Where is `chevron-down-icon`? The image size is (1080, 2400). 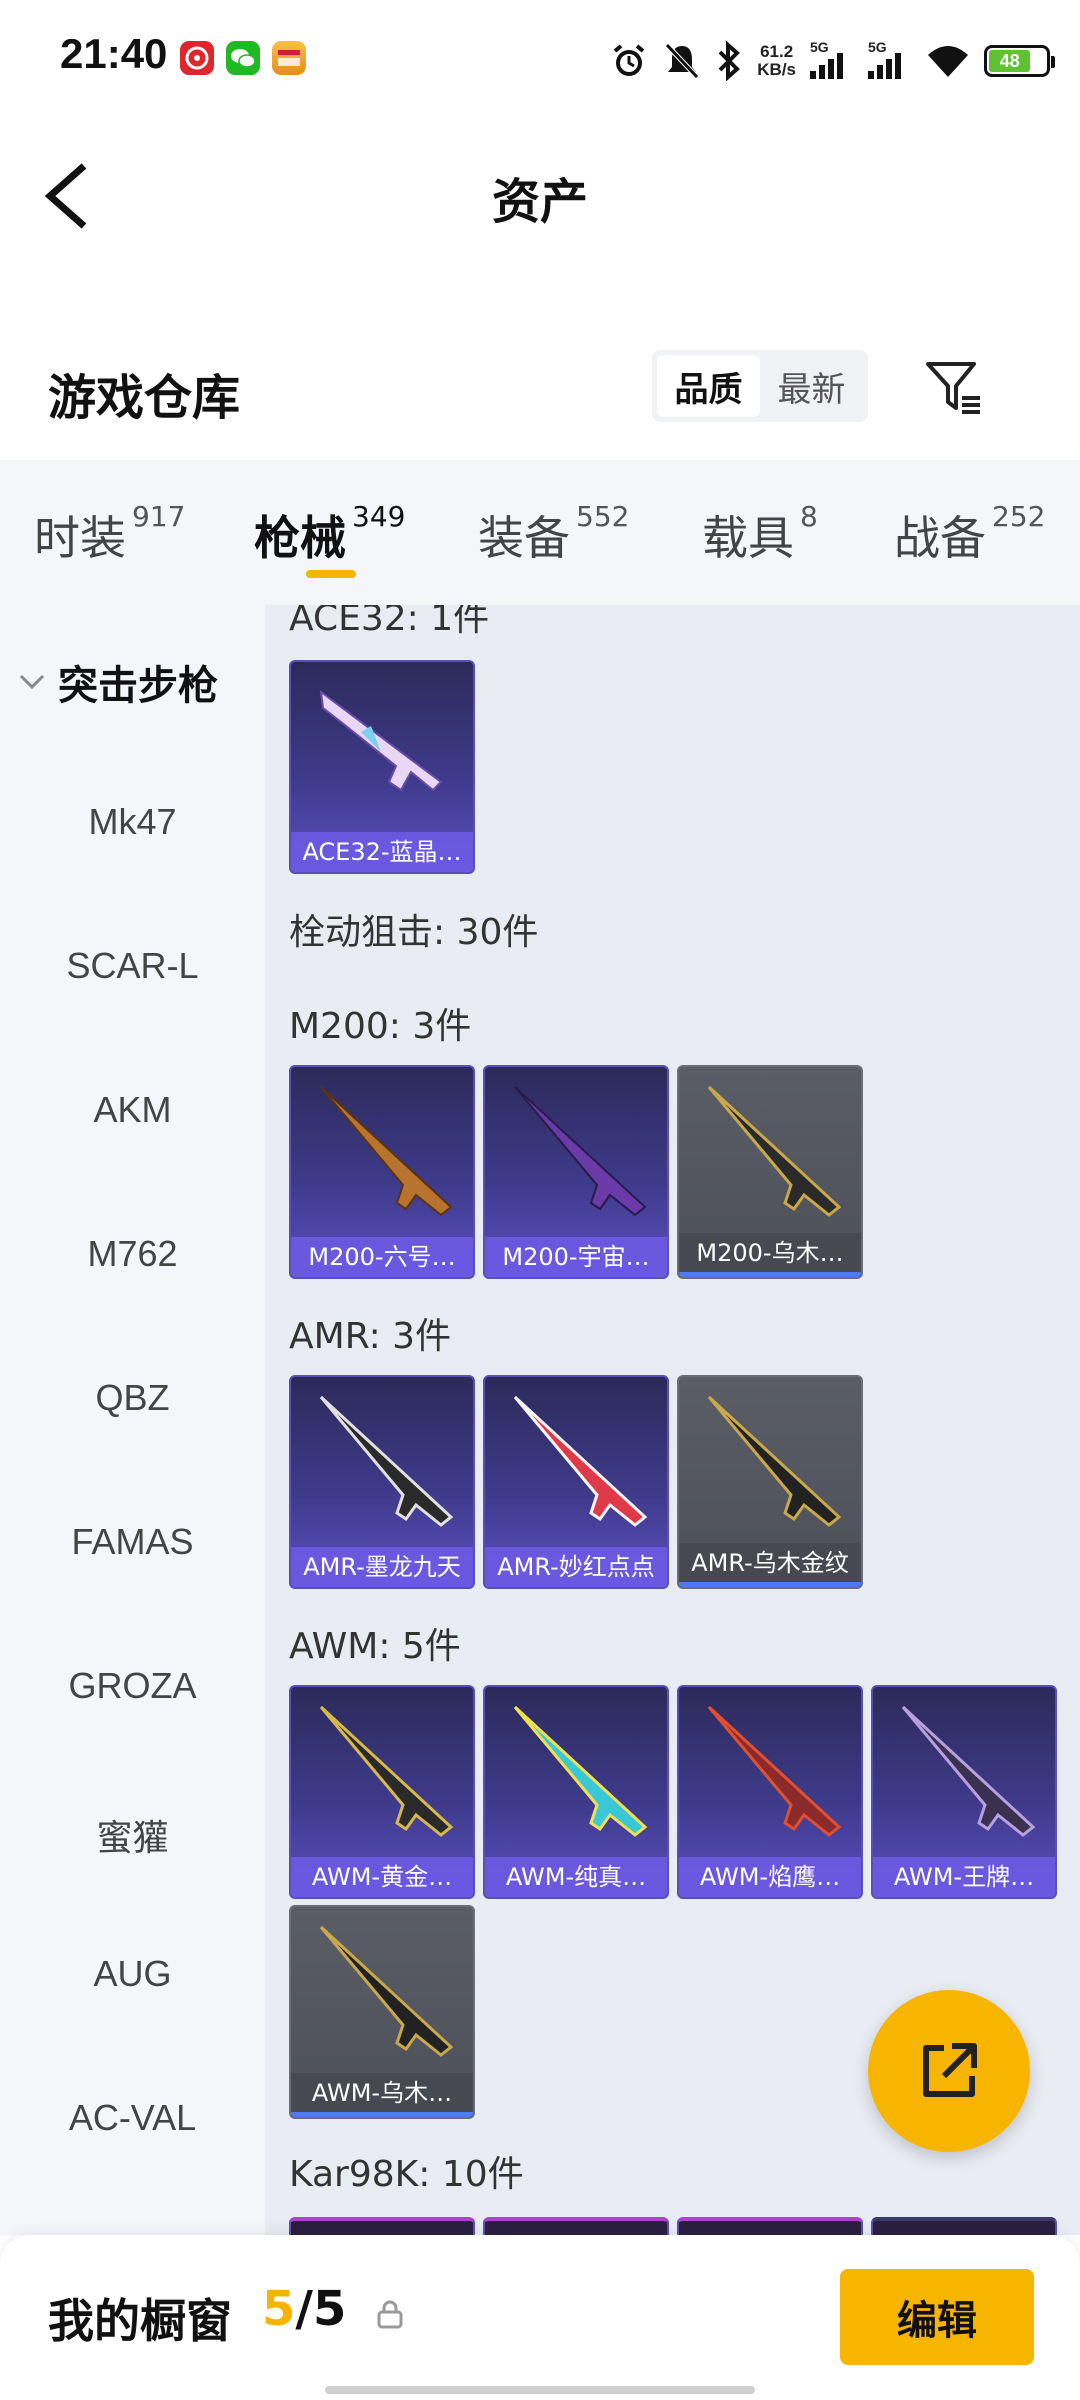
chevron-down-icon is located at coordinates (32, 682).